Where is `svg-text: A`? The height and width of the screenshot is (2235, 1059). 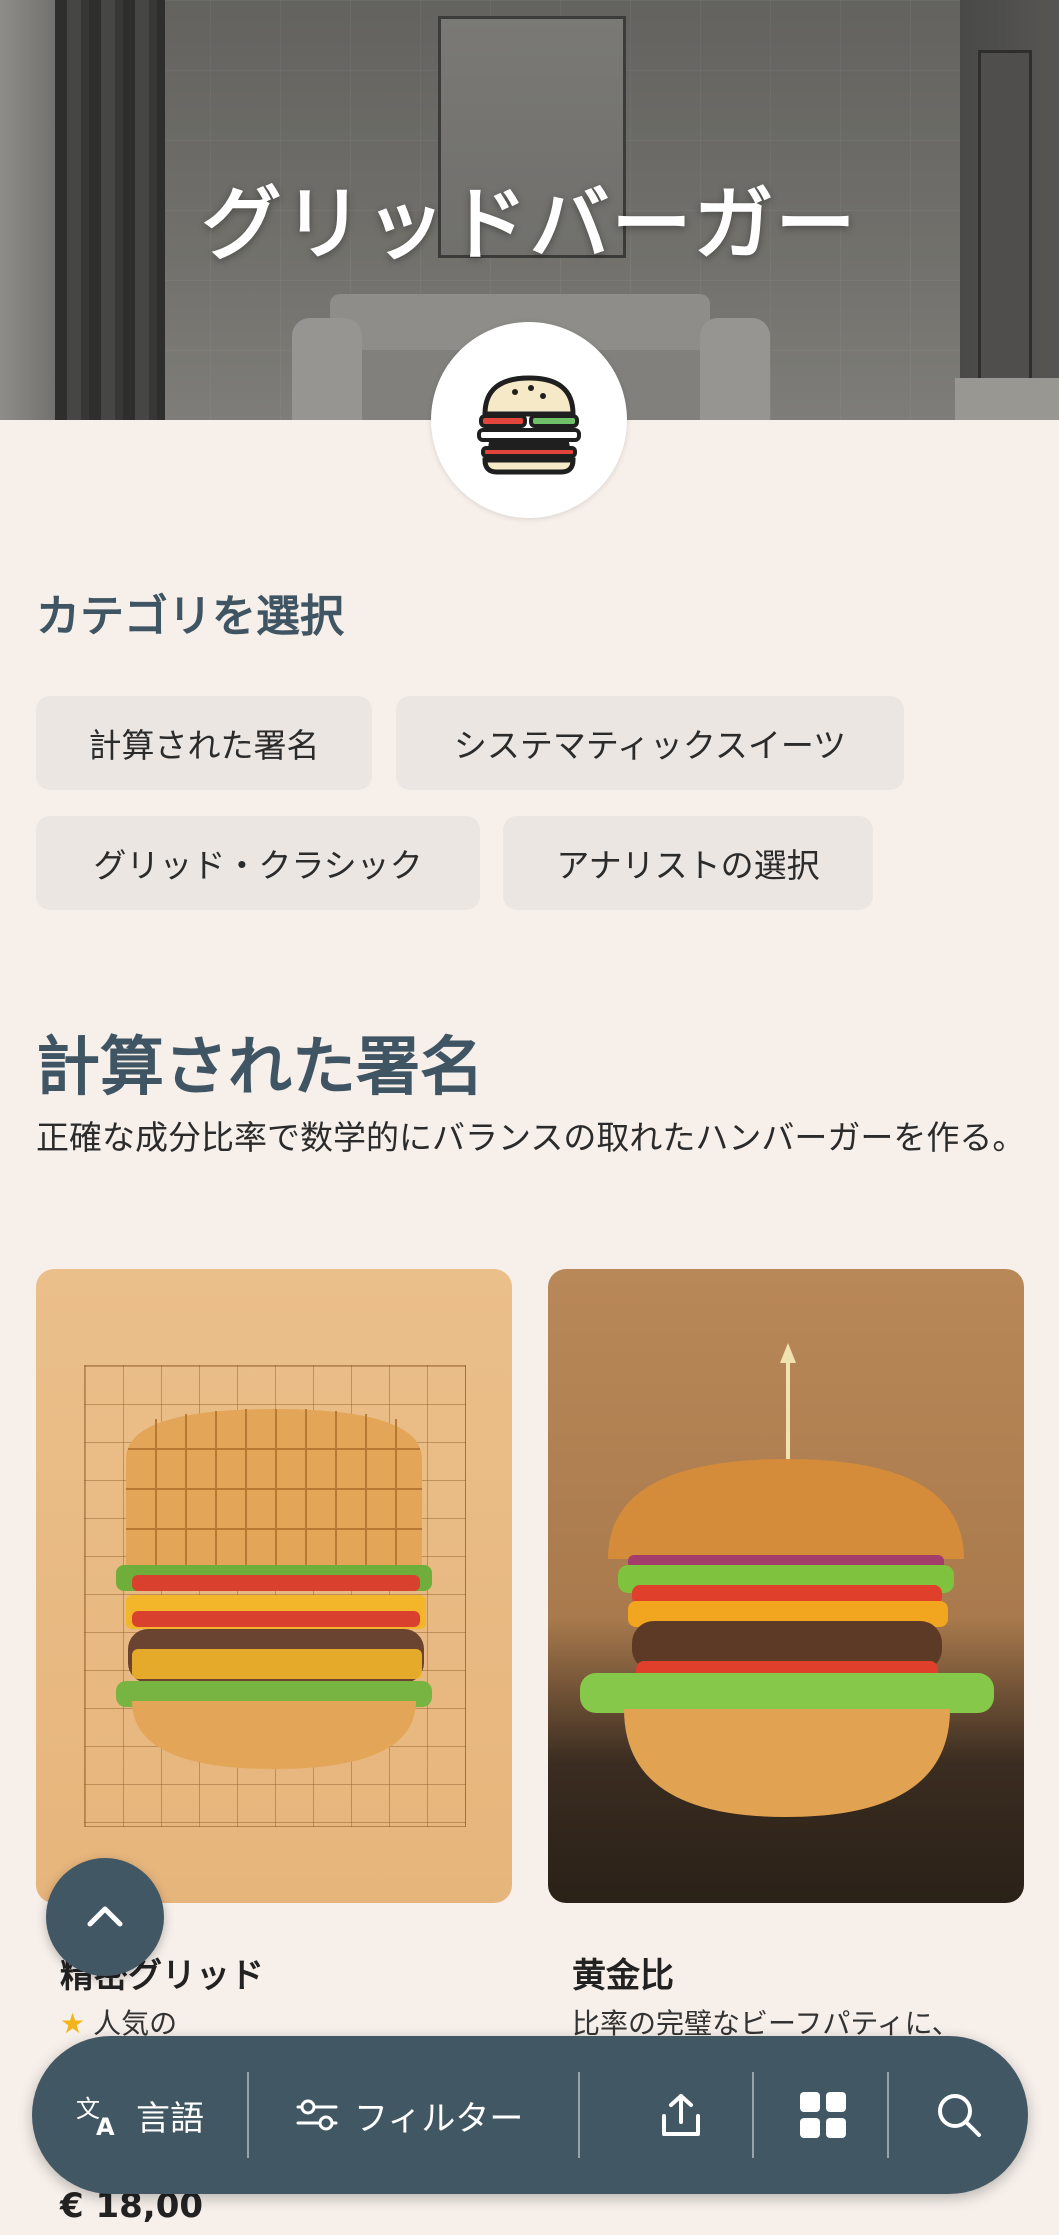 svg-text: A is located at coordinates (105, 2126).